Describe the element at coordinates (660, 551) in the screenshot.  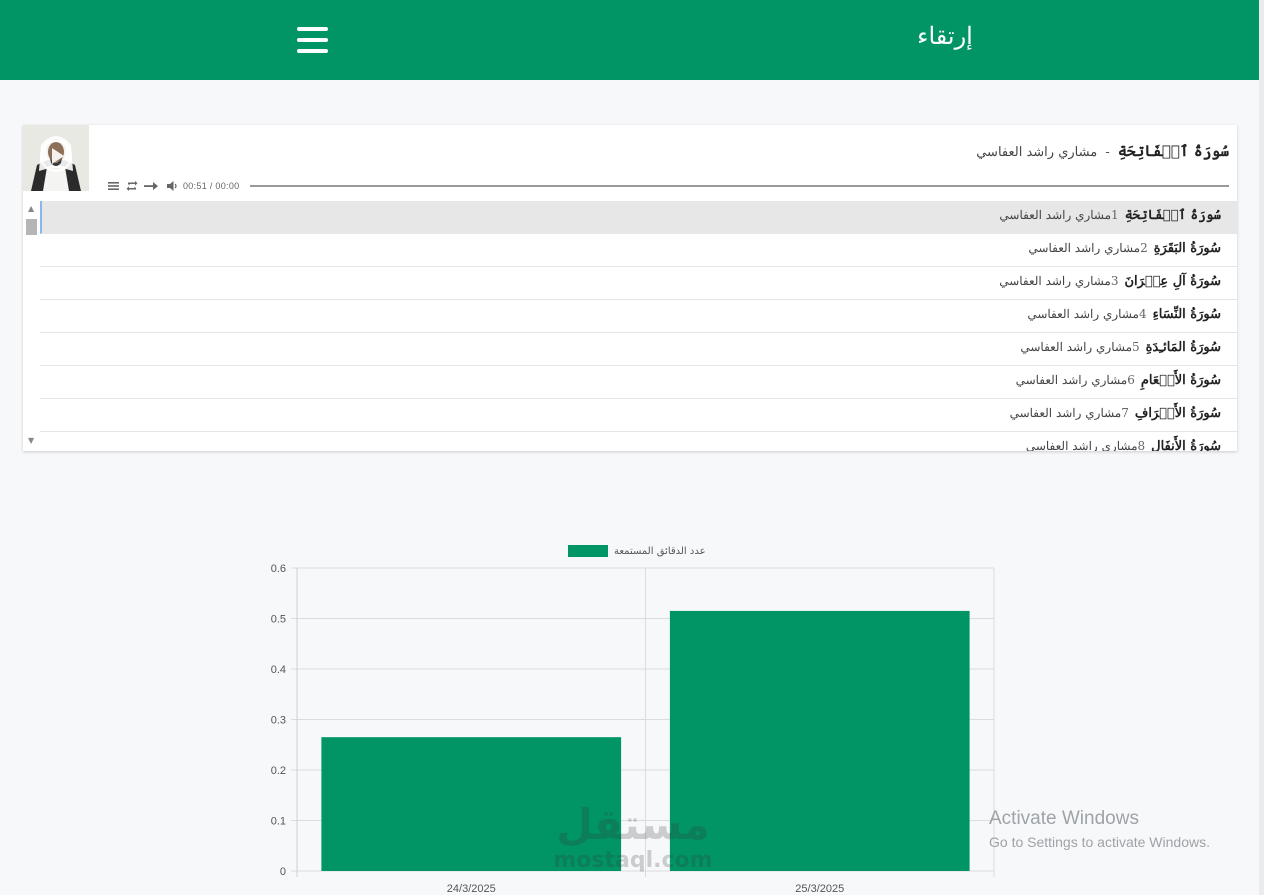
I see `legend-label: عدد الدقائق المستمعة` at that location.